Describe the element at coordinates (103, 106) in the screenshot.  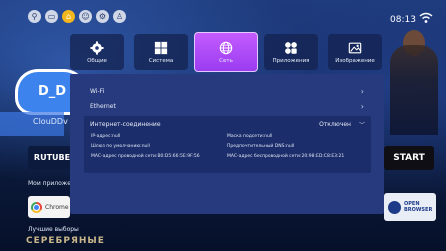
I see `ethernet-label: Ethernet` at that location.